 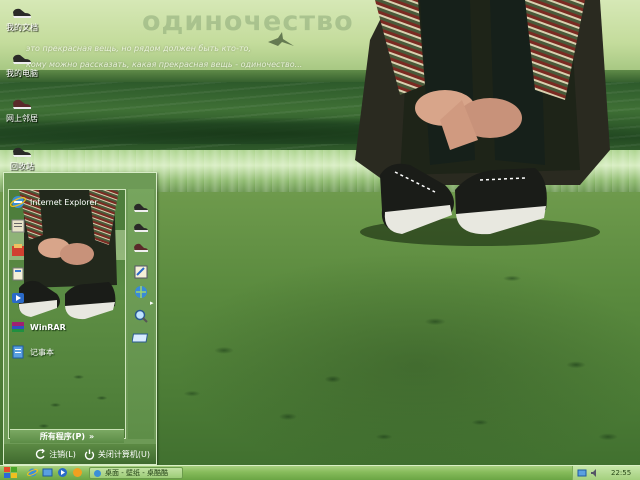 I want to click on taskbar-window-title: 桌面 - 壁纸 - 桌酷酷, so click(x=136, y=473).